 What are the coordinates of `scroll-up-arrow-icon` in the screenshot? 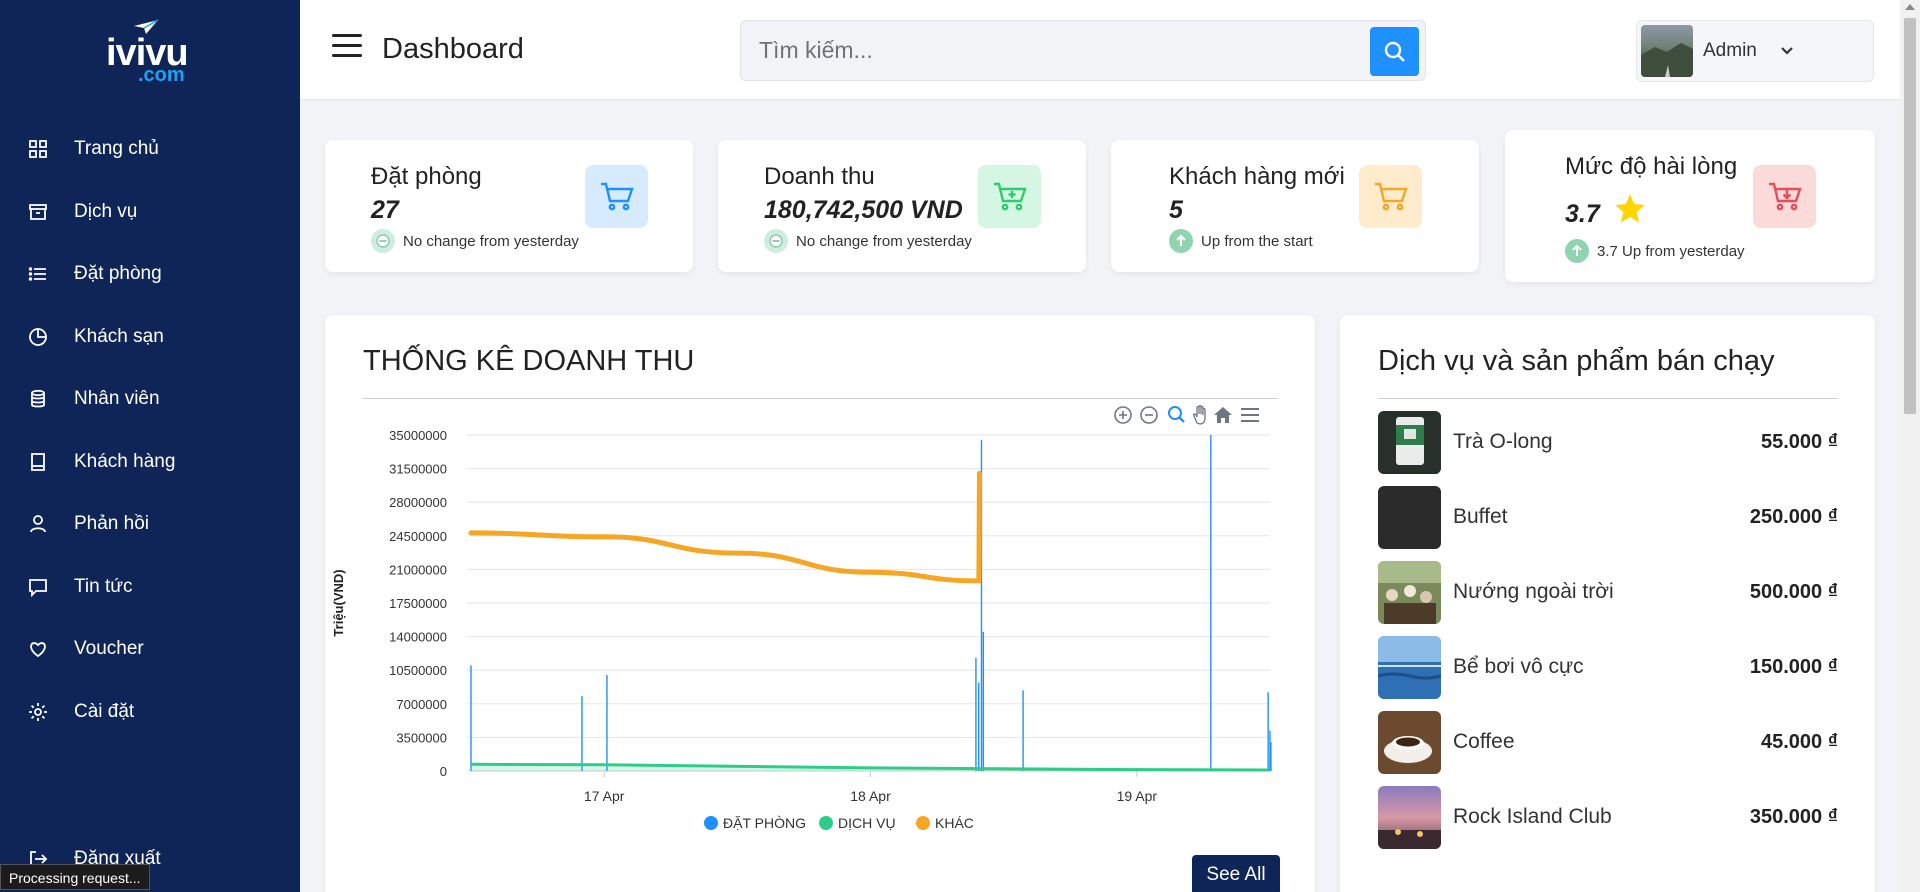 It's located at (1910, 7).